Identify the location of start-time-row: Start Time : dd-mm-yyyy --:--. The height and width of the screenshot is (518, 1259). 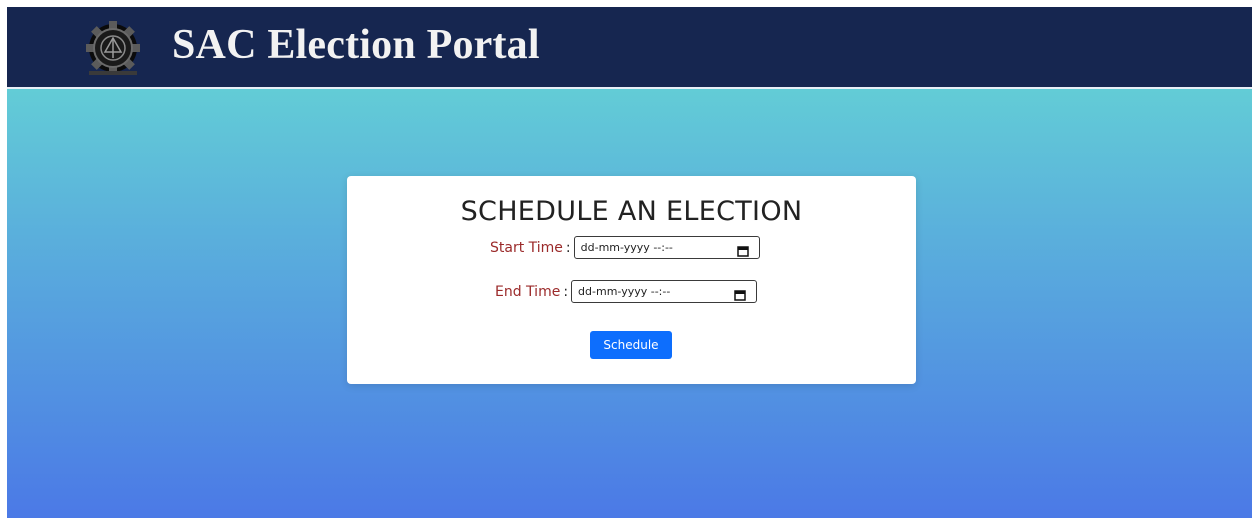
(625, 247).